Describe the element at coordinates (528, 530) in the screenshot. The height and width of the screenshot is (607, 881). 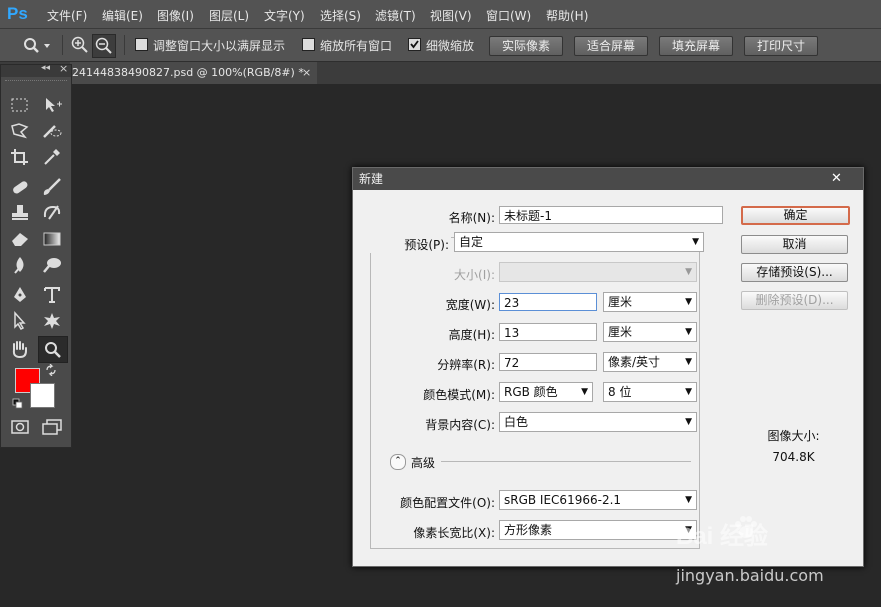
I see `pixel-aspect-value: 方形像素` at that location.